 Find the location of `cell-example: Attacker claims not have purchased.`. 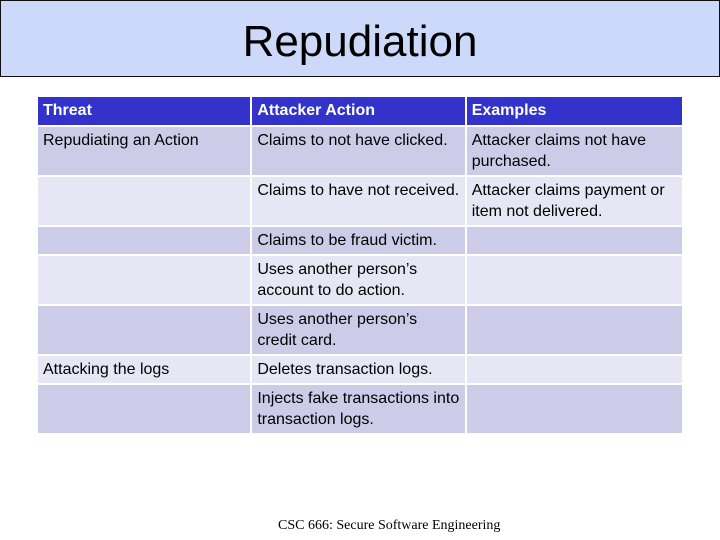

cell-example: Attacker claims not have purchased. is located at coordinates (574, 151).